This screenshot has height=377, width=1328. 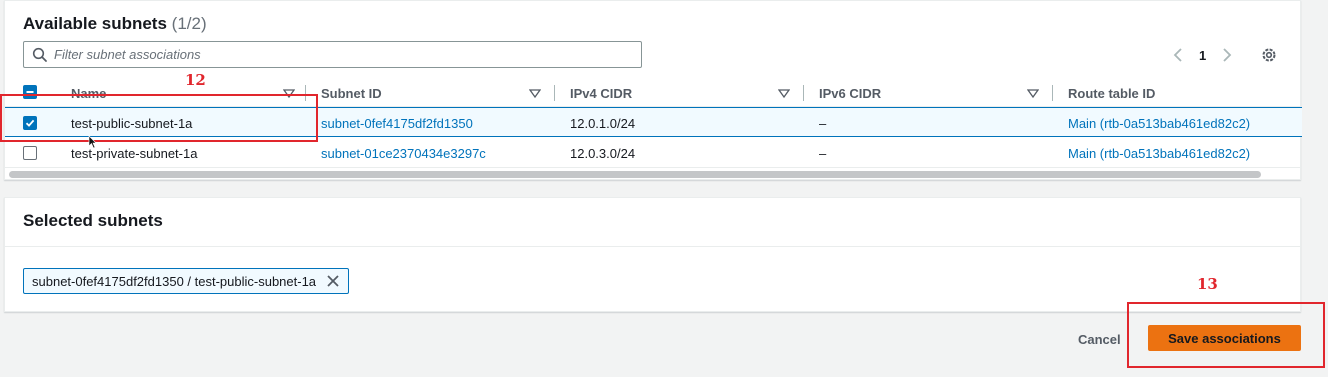 What do you see at coordinates (935, 93) in the screenshot?
I see `column-ipv6-cidr: IPv6 CIDR` at bounding box center [935, 93].